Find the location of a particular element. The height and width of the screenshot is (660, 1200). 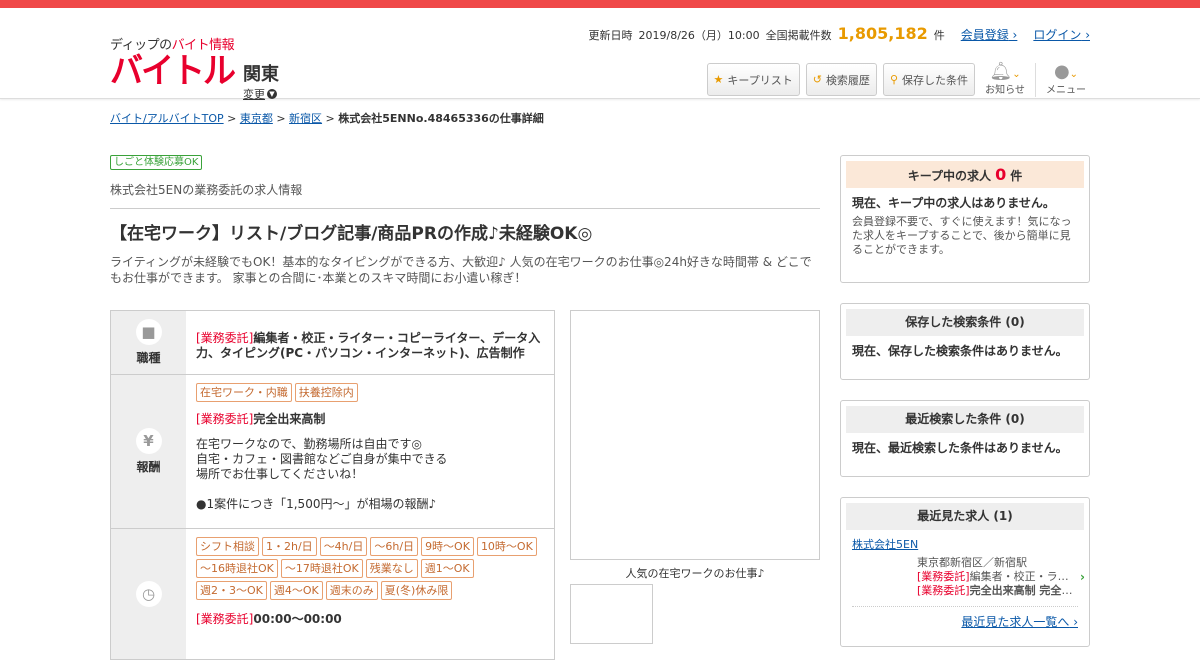

saved-empty-text: 現在、保存した検索条件はありません。 is located at coordinates (960, 351).